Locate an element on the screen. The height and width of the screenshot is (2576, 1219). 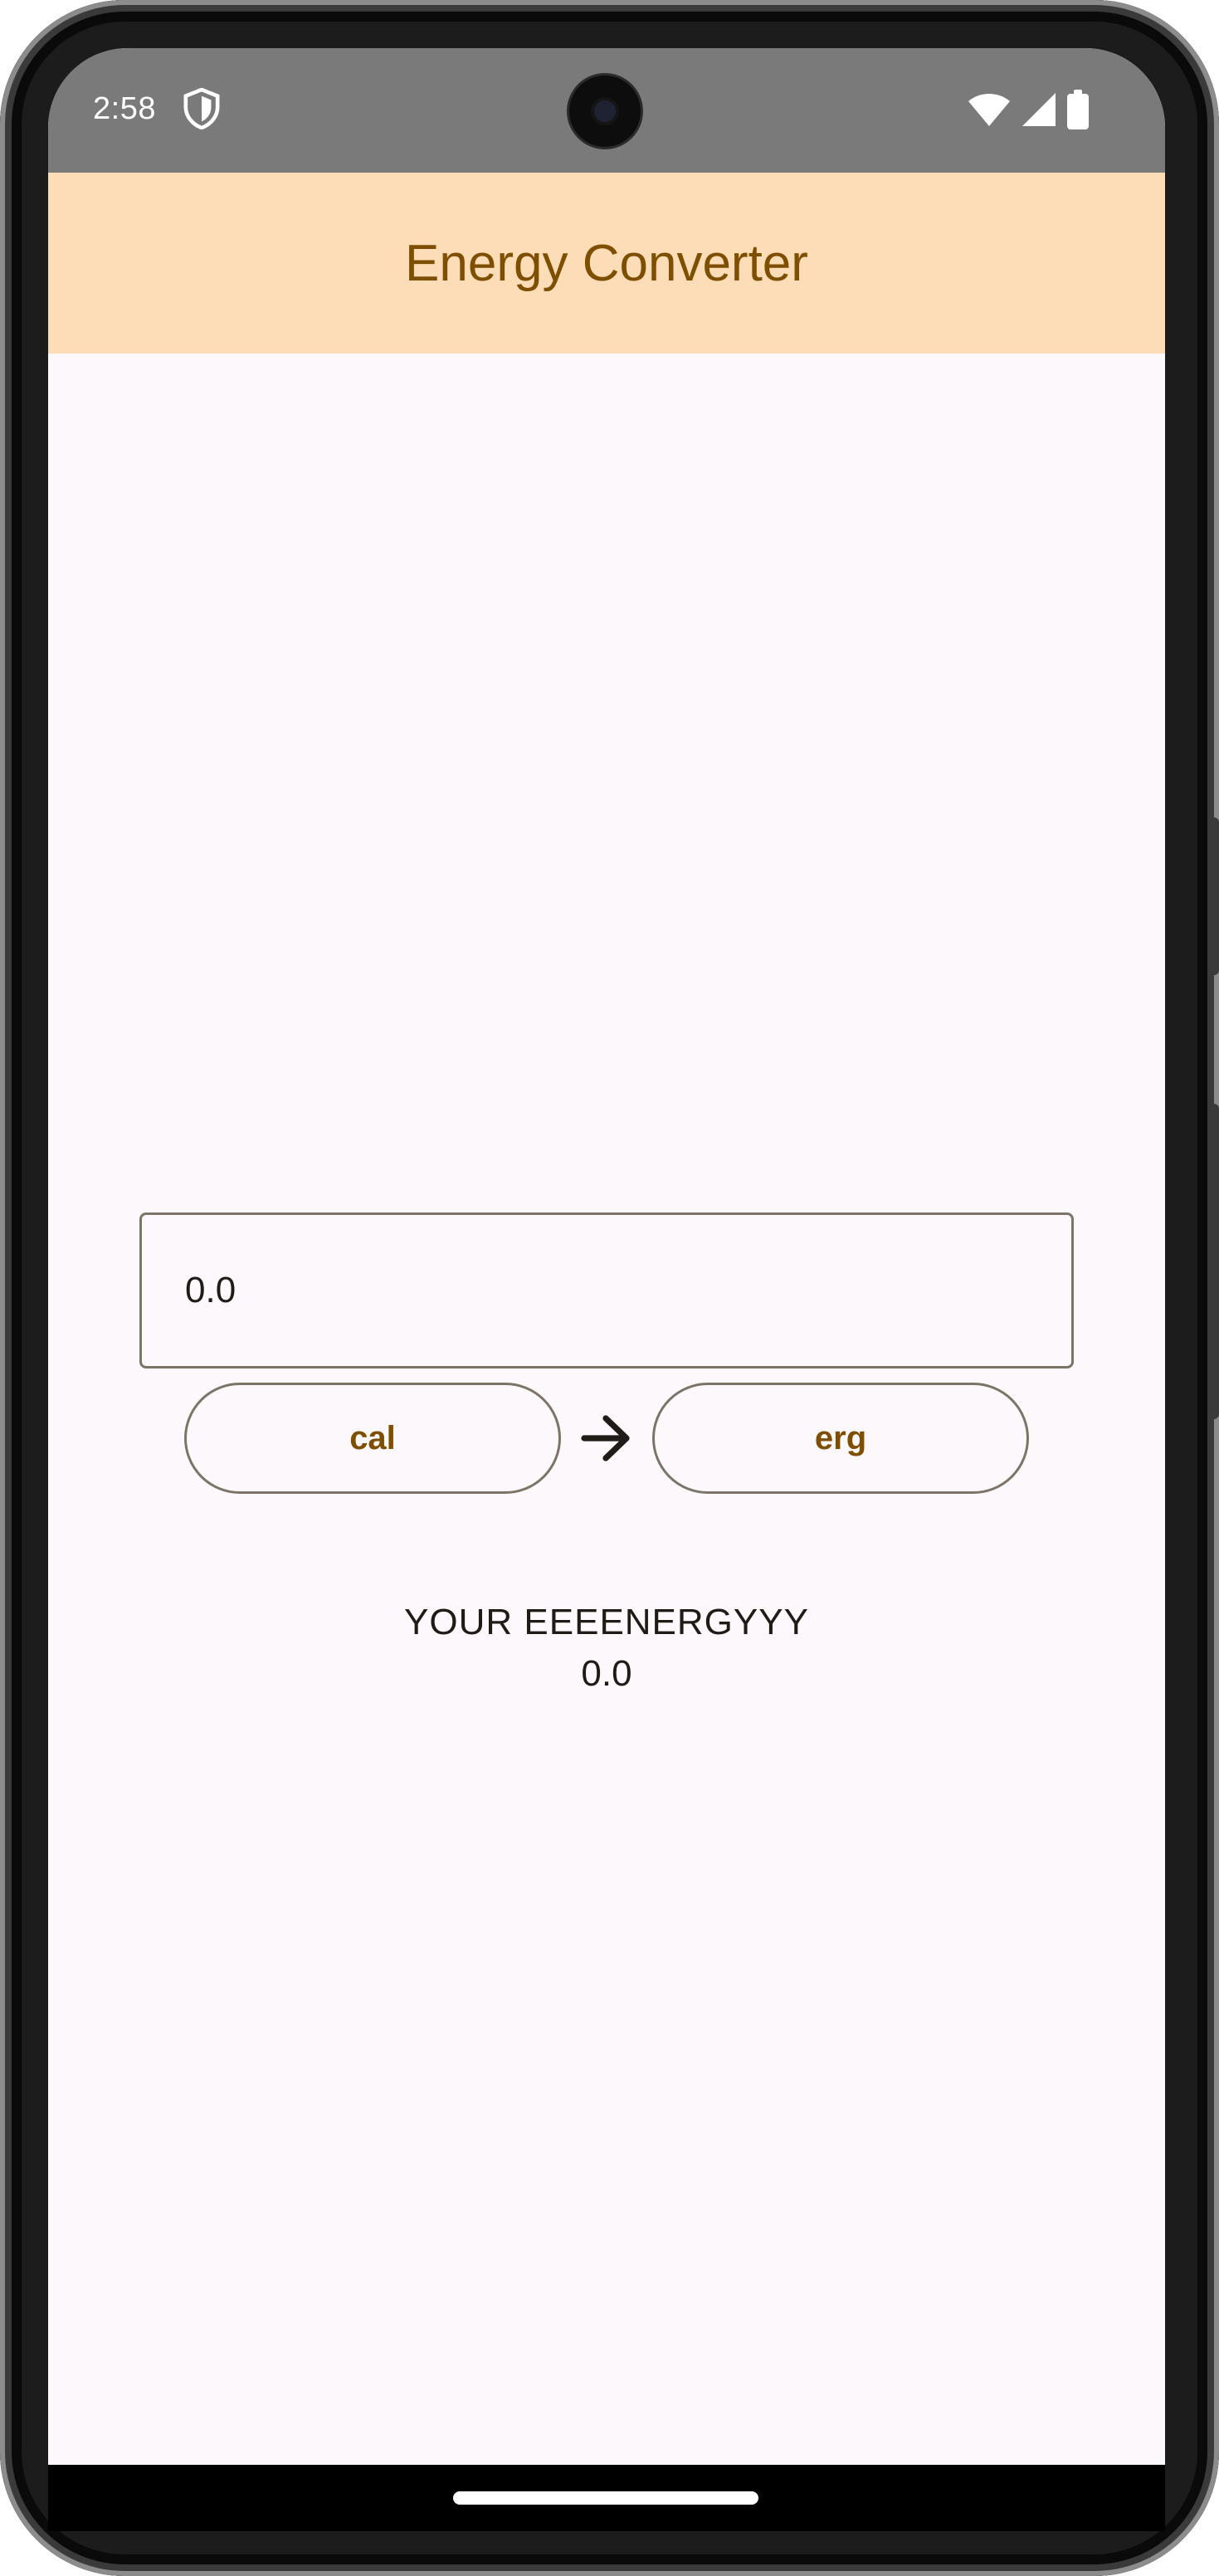
shield-icon is located at coordinates (202, 109).